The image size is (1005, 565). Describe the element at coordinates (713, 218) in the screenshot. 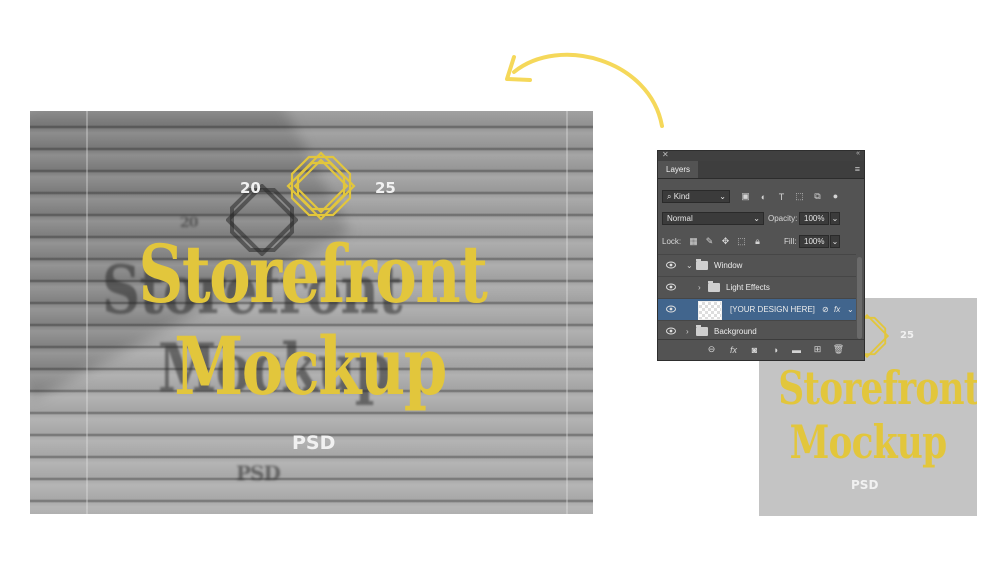

I see `blend-mode-select: Normal ⌄` at that location.